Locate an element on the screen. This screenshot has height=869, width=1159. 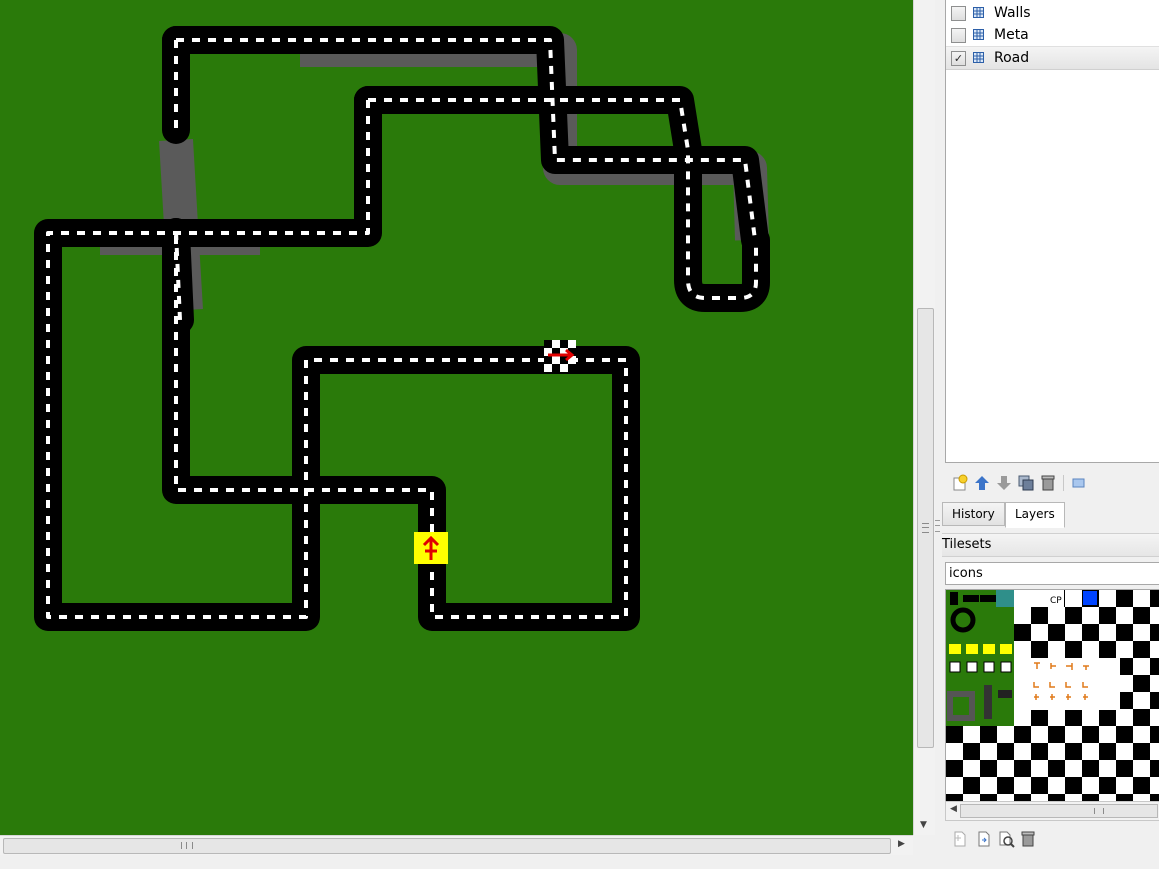
new-tileset-icon is located at coordinates (960, 839).